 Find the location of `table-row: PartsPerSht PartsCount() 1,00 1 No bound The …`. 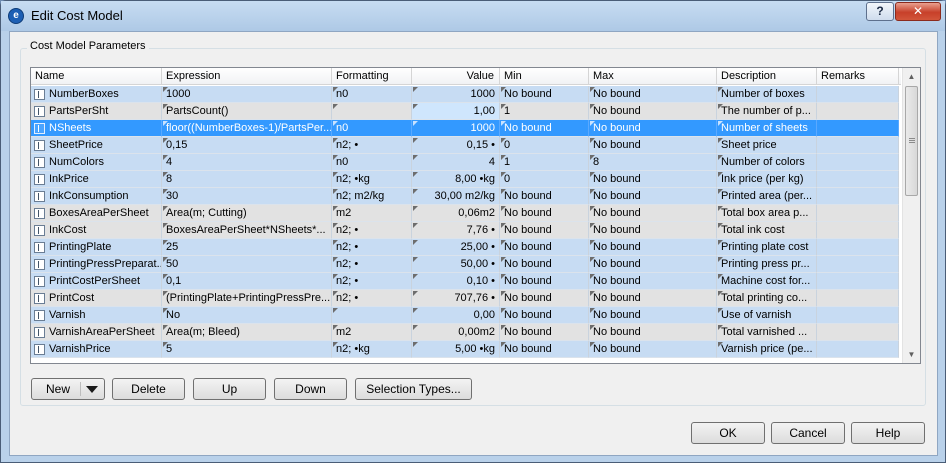

table-row: PartsPerSht PartsCount() 1,00 1 No bound The … is located at coordinates (466, 111).